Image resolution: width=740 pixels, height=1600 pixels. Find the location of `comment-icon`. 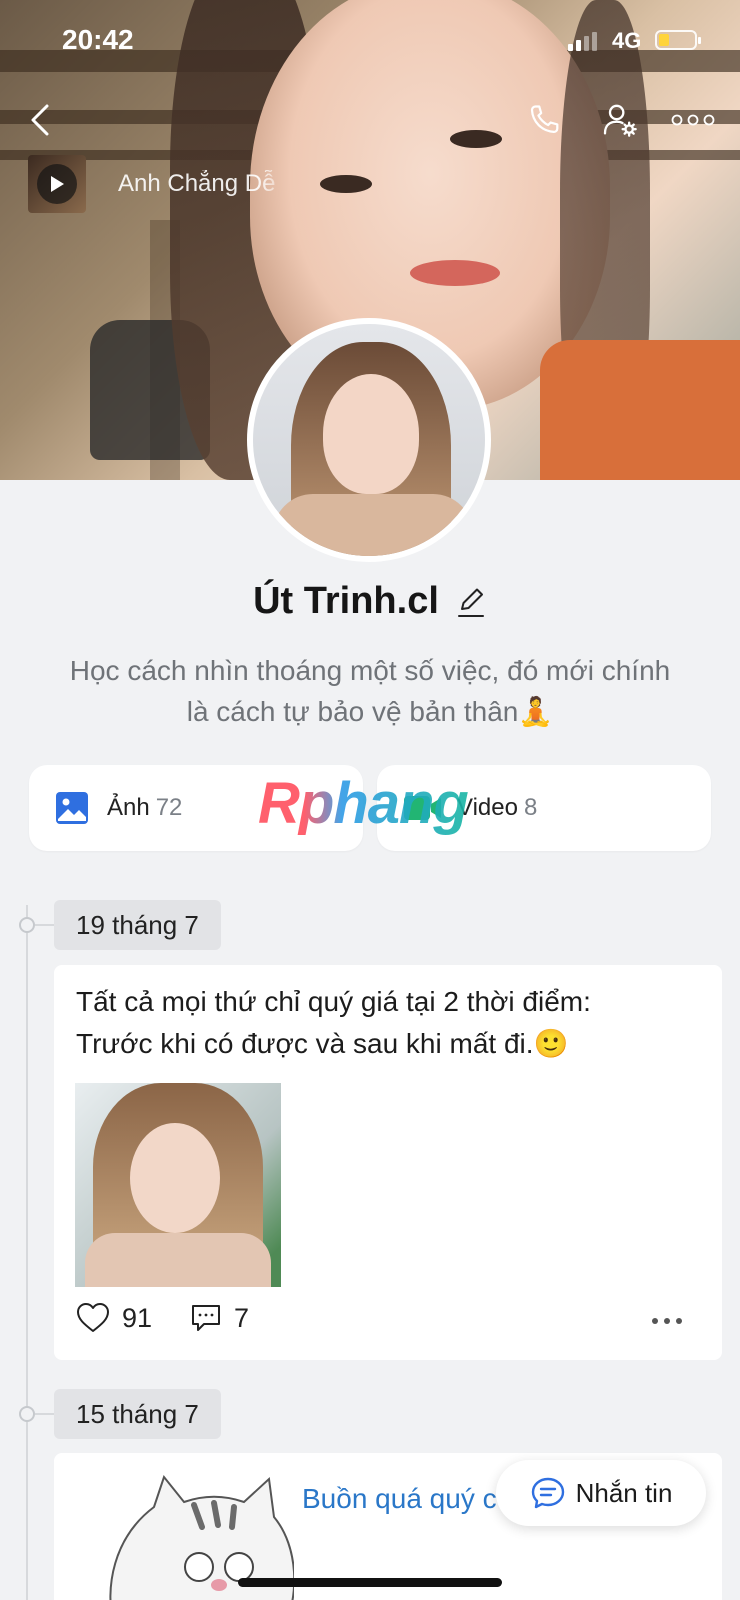

comment-icon is located at coordinates (206, 1318).